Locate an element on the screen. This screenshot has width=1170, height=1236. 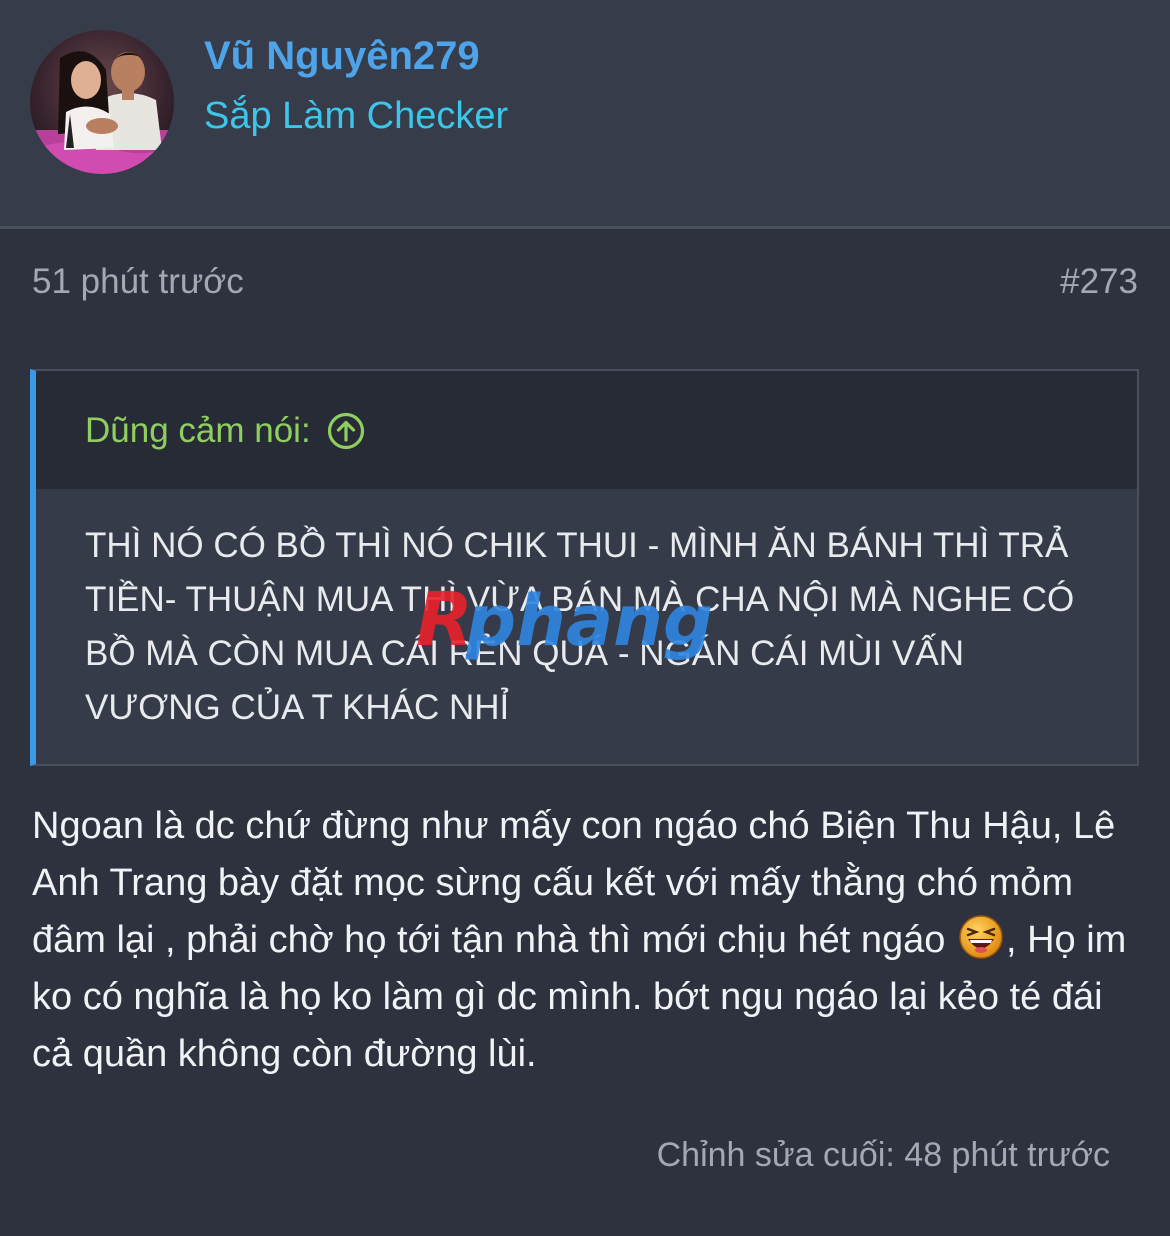
last-edited-note: Chỉnh sửa cuối: 48 phút trước is located at coordinates (883, 1155).